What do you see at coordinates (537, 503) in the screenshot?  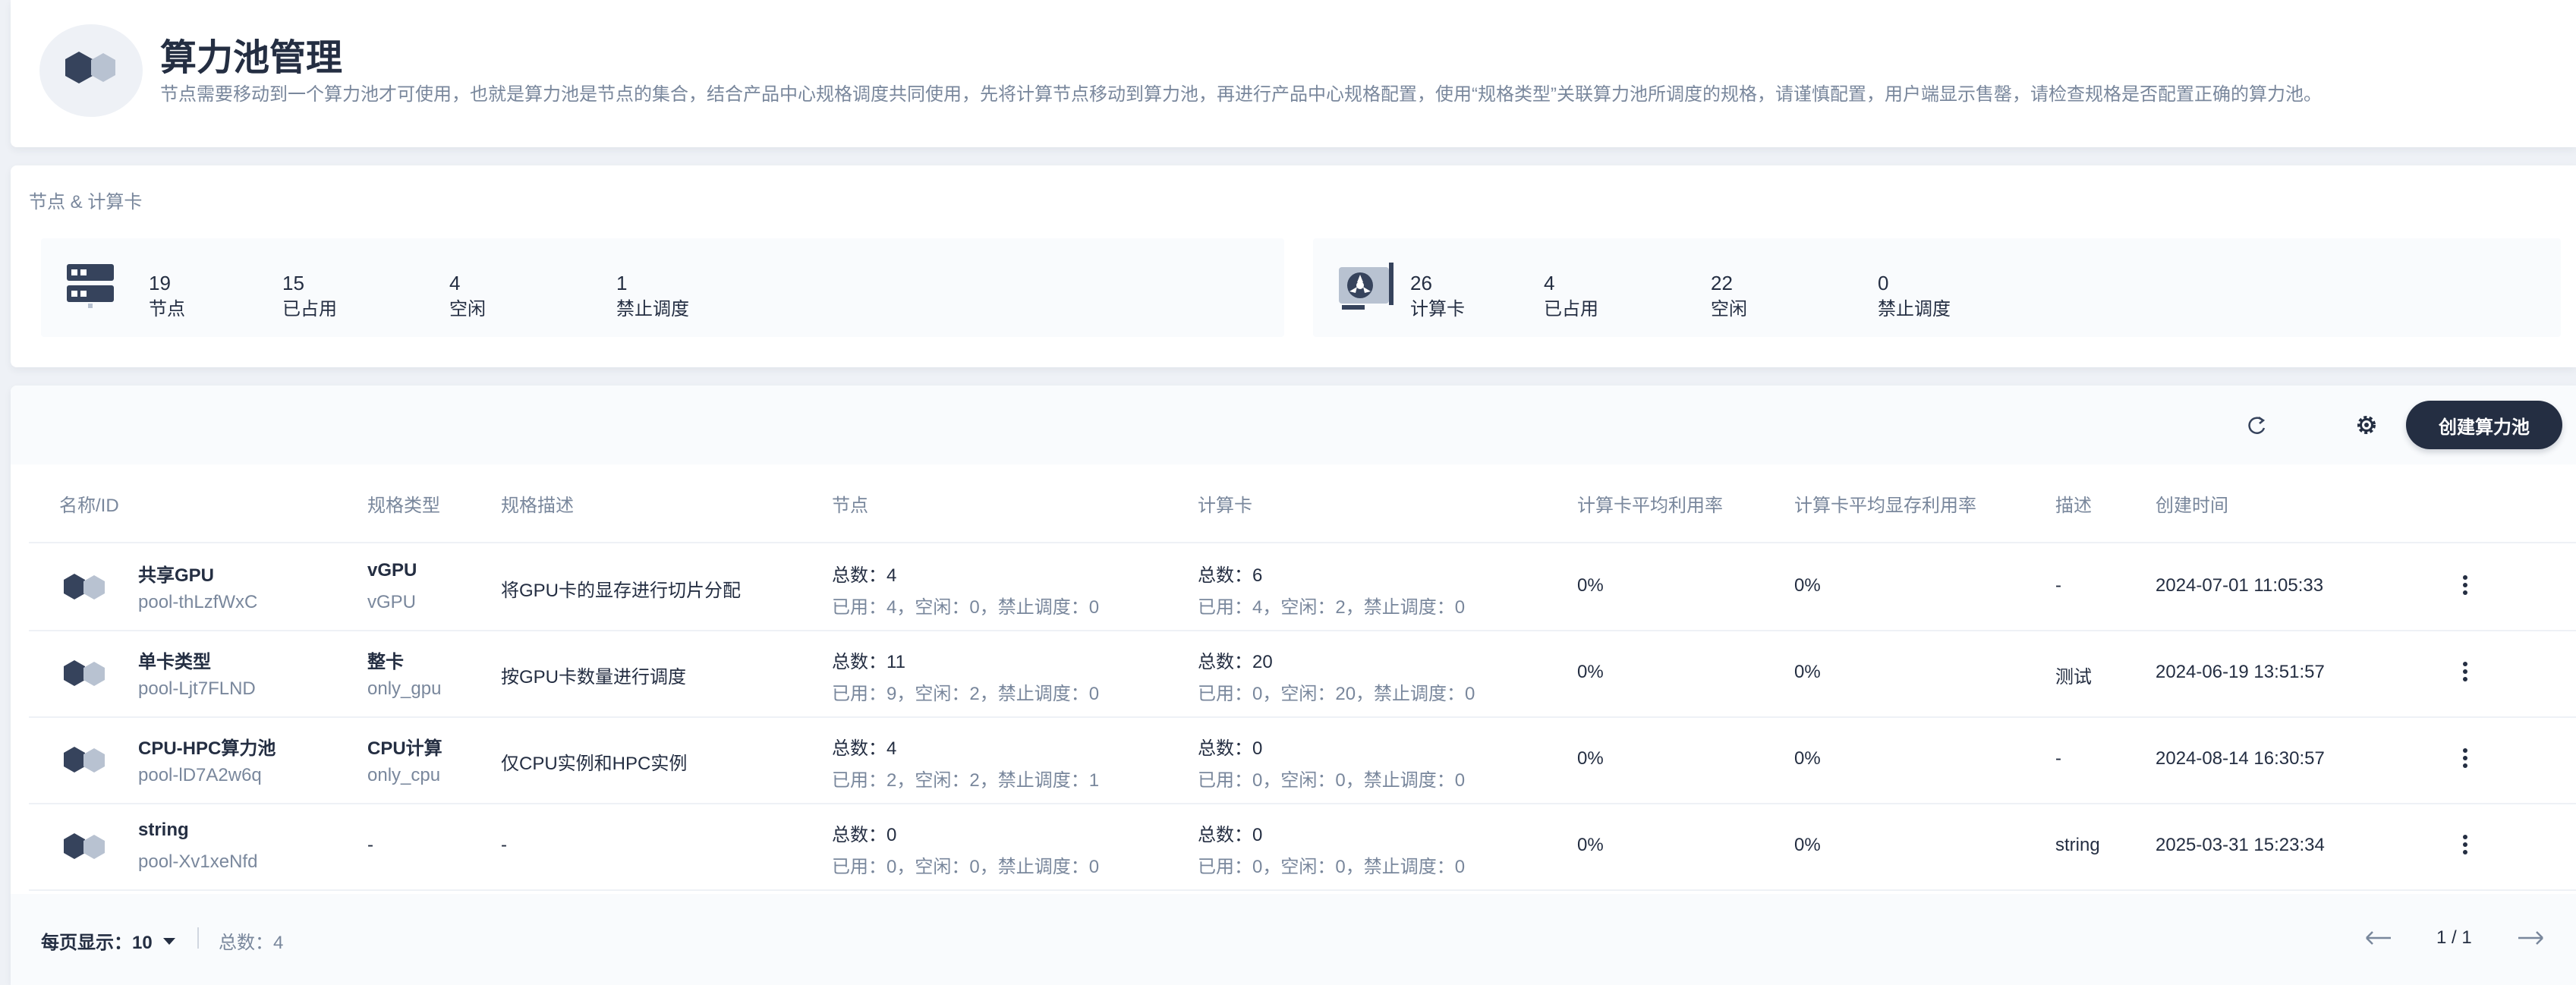 I see `col-spec-desc: 规格描述` at bounding box center [537, 503].